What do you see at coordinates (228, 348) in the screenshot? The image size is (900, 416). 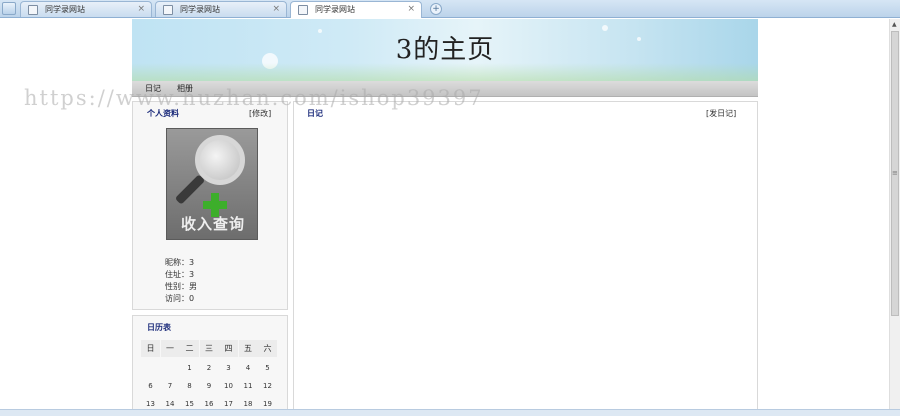 I see `calendar-weekday: 四` at bounding box center [228, 348].